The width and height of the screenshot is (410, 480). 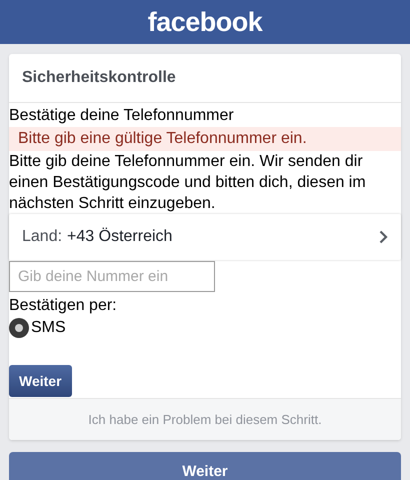 What do you see at coordinates (42, 237) in the screenshot?
I see `country-label: Land:` at bounding box center [42, 237].